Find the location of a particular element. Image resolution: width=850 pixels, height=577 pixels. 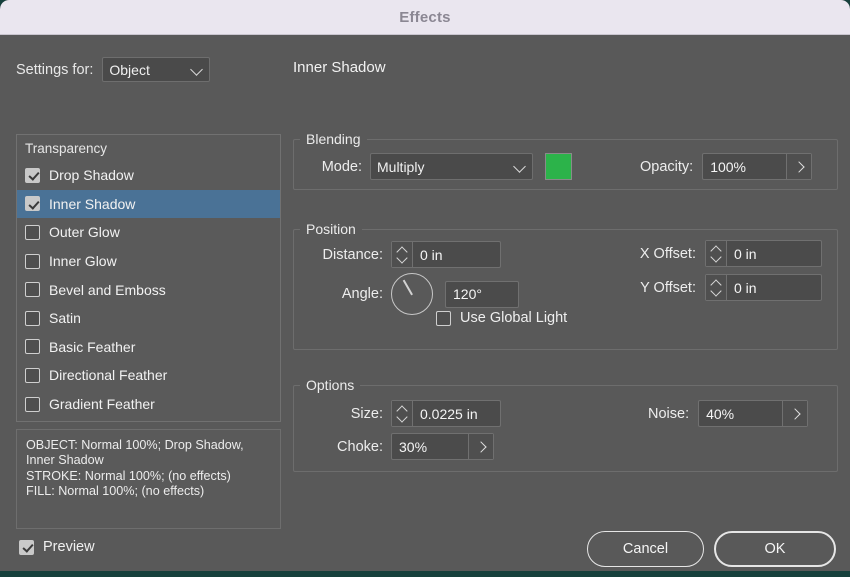

x-offset-row: X Offset: 0 in is located at coordinates (722, 253).